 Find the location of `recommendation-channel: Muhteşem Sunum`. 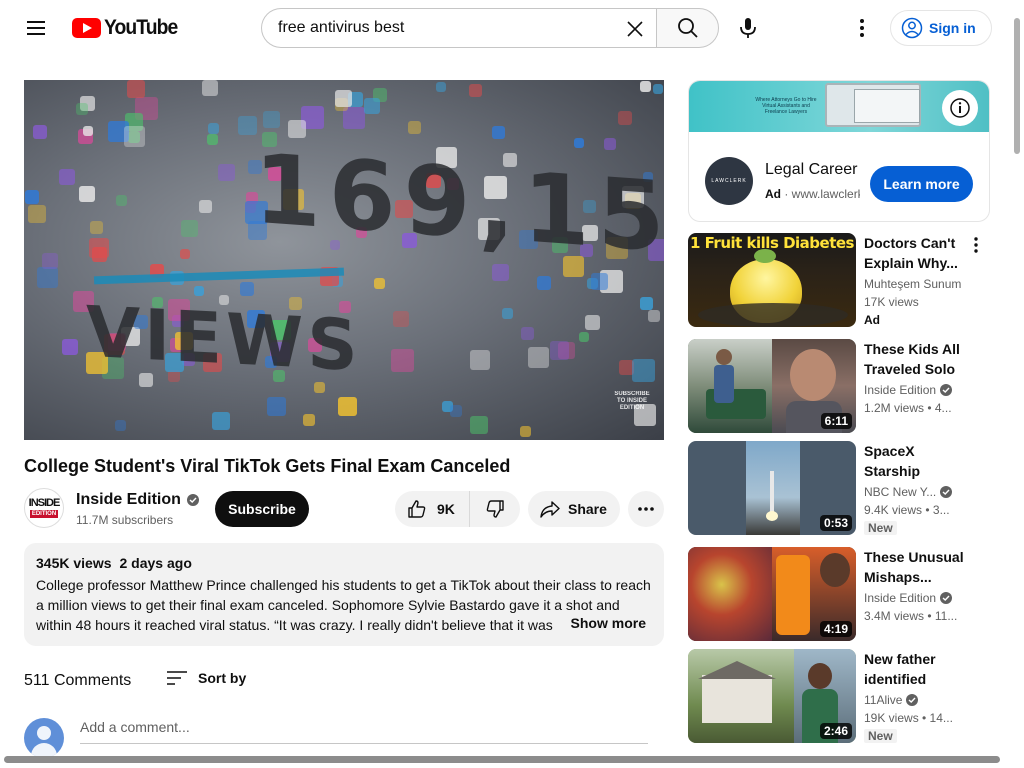

recommendation-channel: Muhteşem Sunum is located at coordinates (912, 284).